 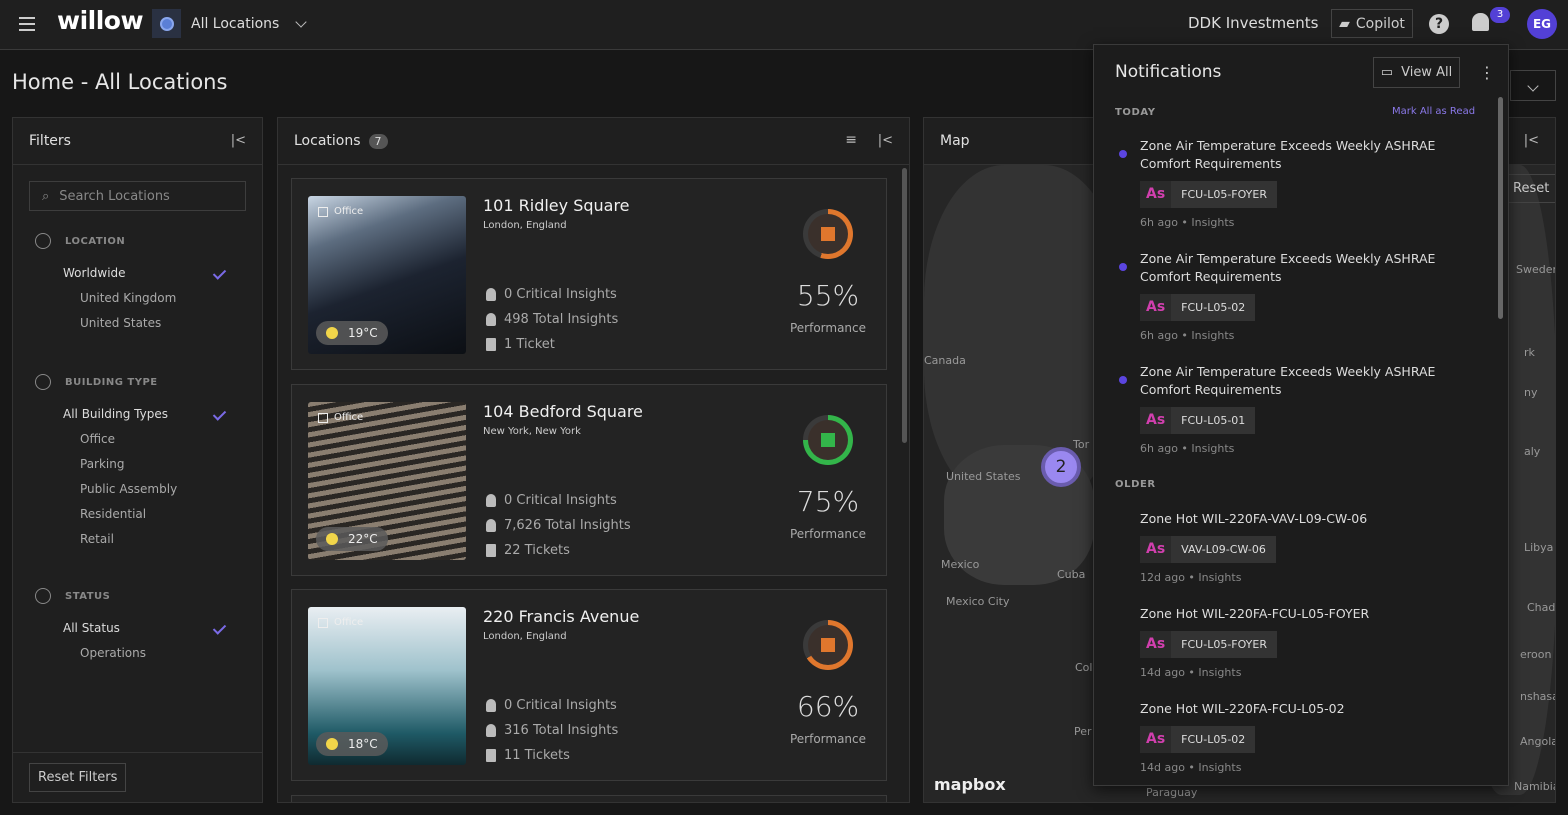 I want to click on chevron-down-icon, so click(x=301, y=21).